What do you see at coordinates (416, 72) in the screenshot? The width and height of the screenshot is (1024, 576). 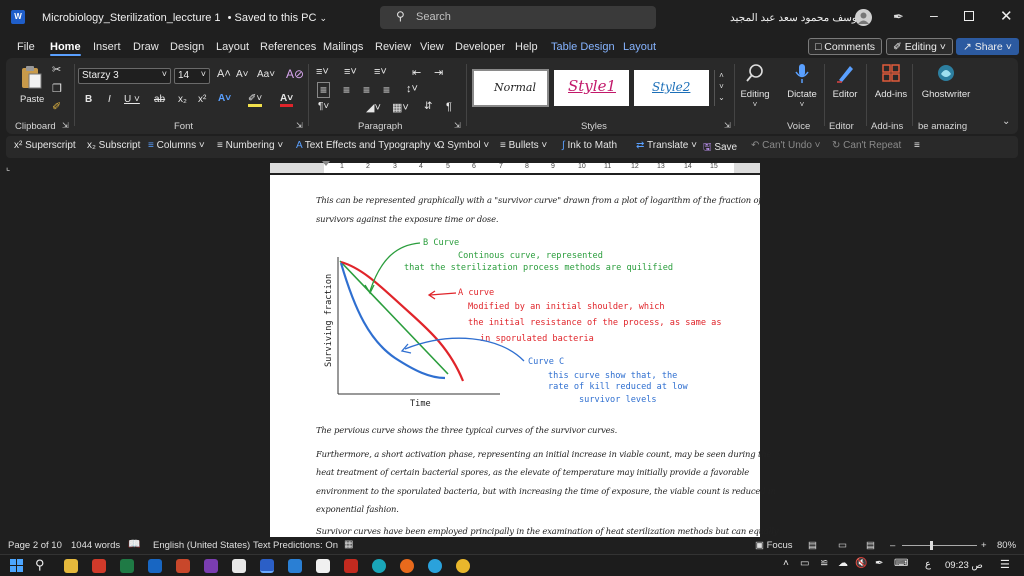 I see `decrease-indent-icon: ⇤` at bounding box center [416, 72].